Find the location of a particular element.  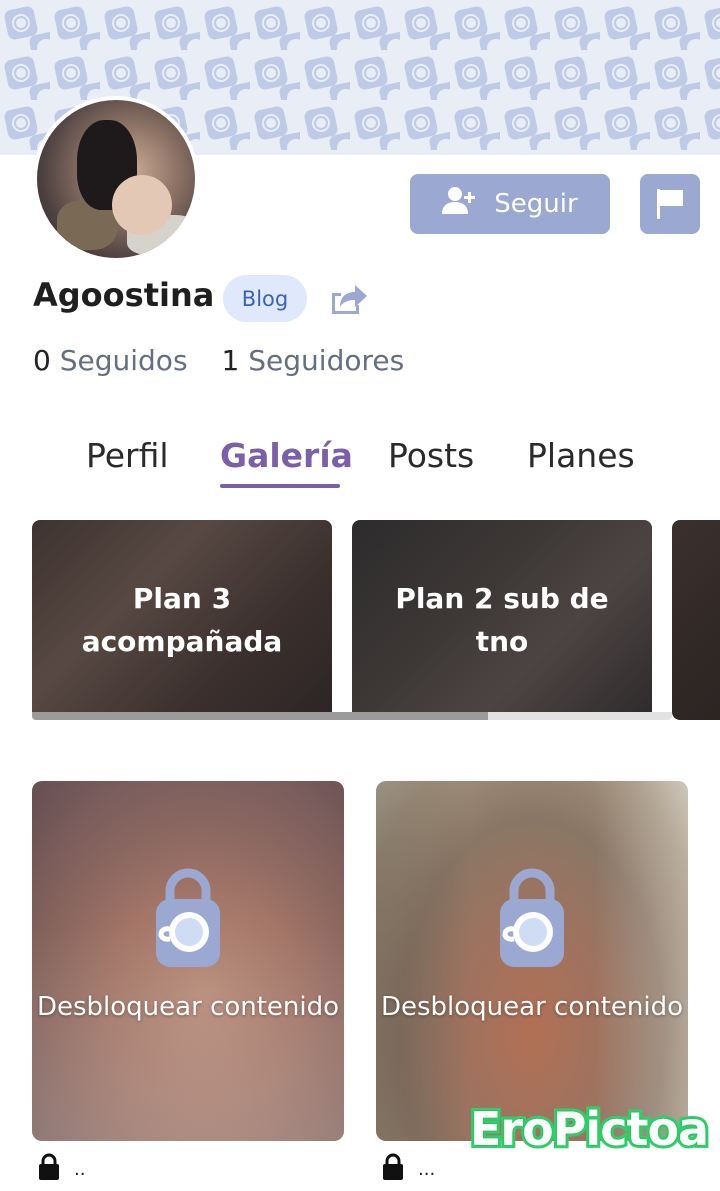

plan-card is located at coordinates (696, 620).